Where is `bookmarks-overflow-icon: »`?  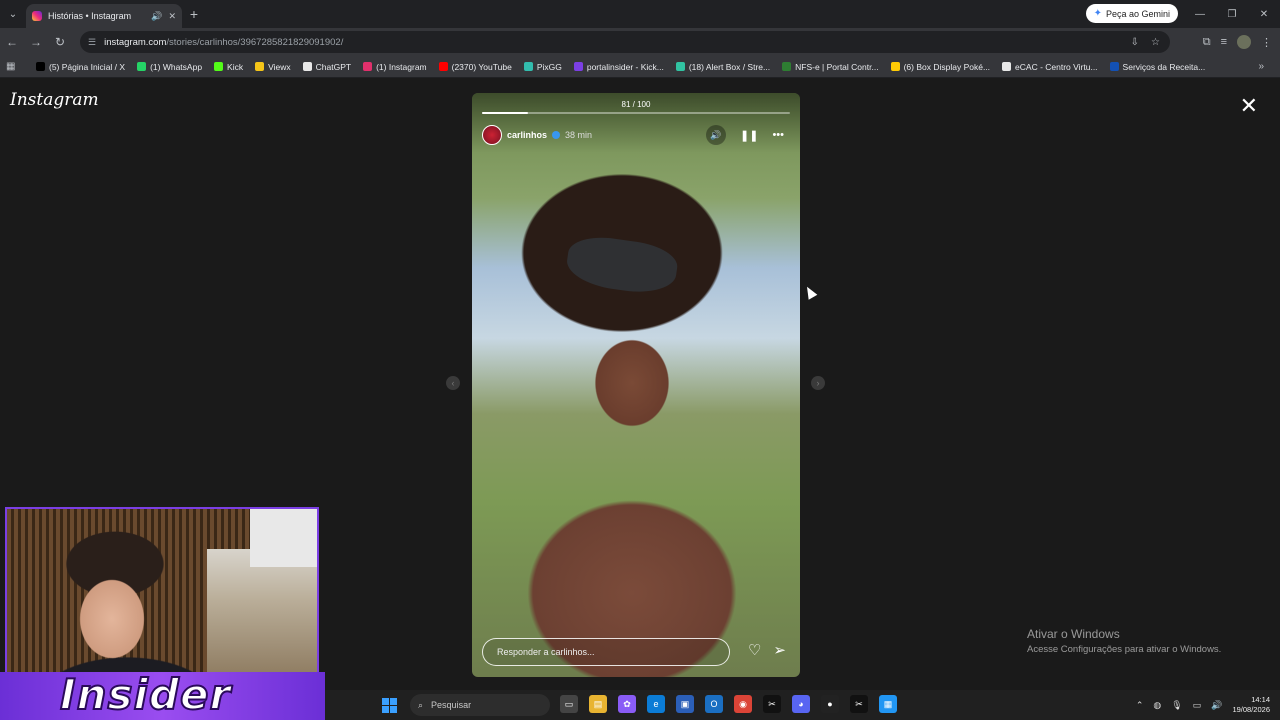
bookmarks-overflow-icon: » is located at coordinates (1261, 66).